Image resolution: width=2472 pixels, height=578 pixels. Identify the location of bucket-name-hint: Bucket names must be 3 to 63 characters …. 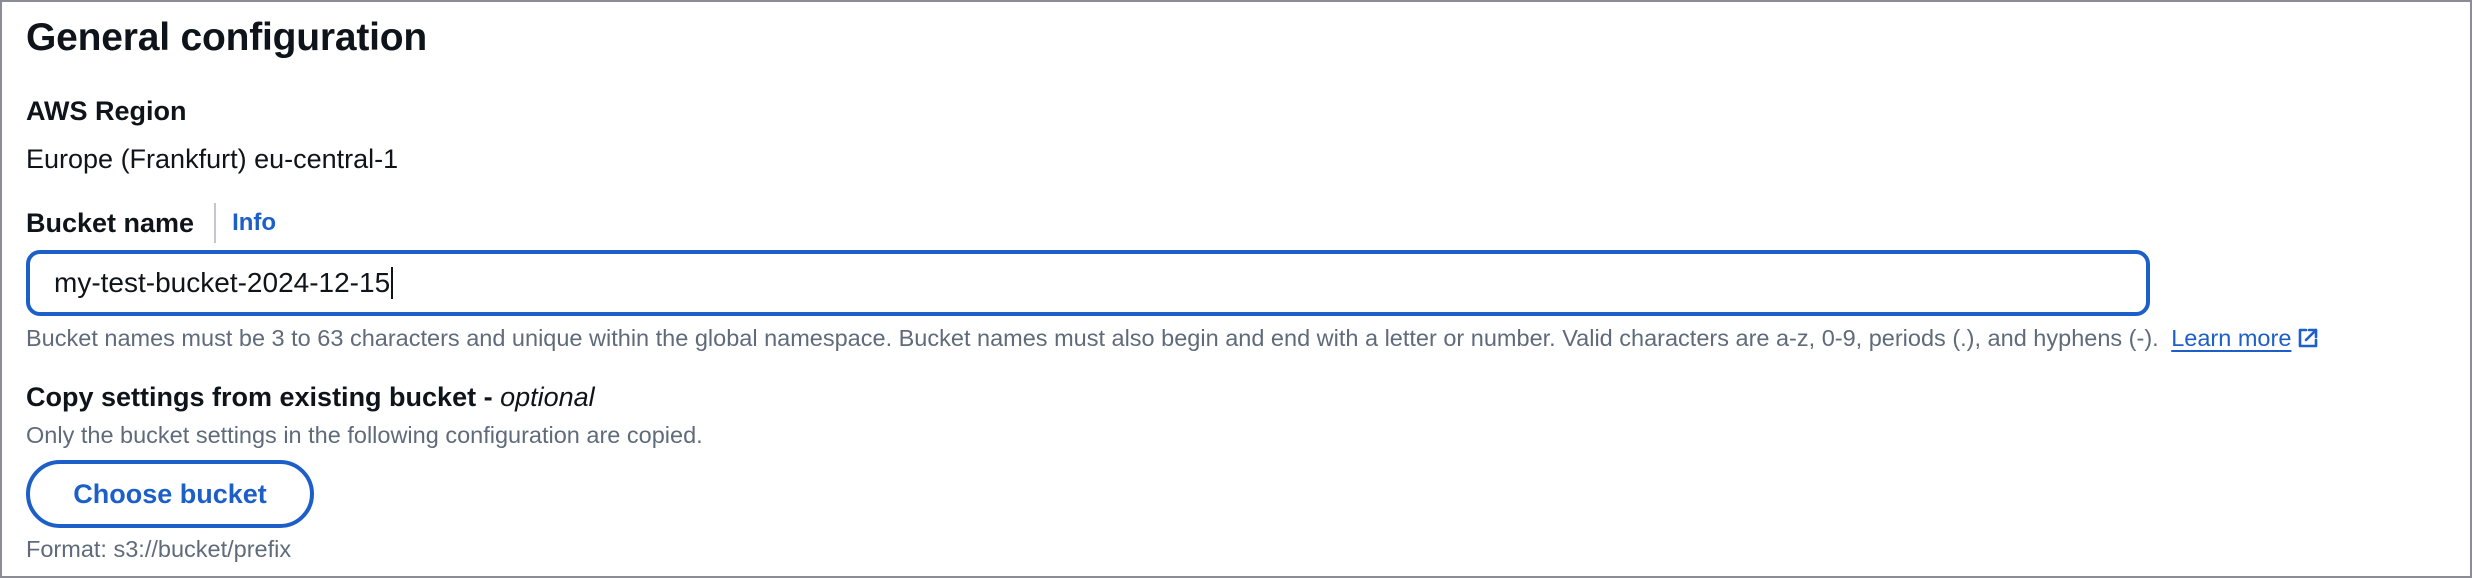
(1172, 338).